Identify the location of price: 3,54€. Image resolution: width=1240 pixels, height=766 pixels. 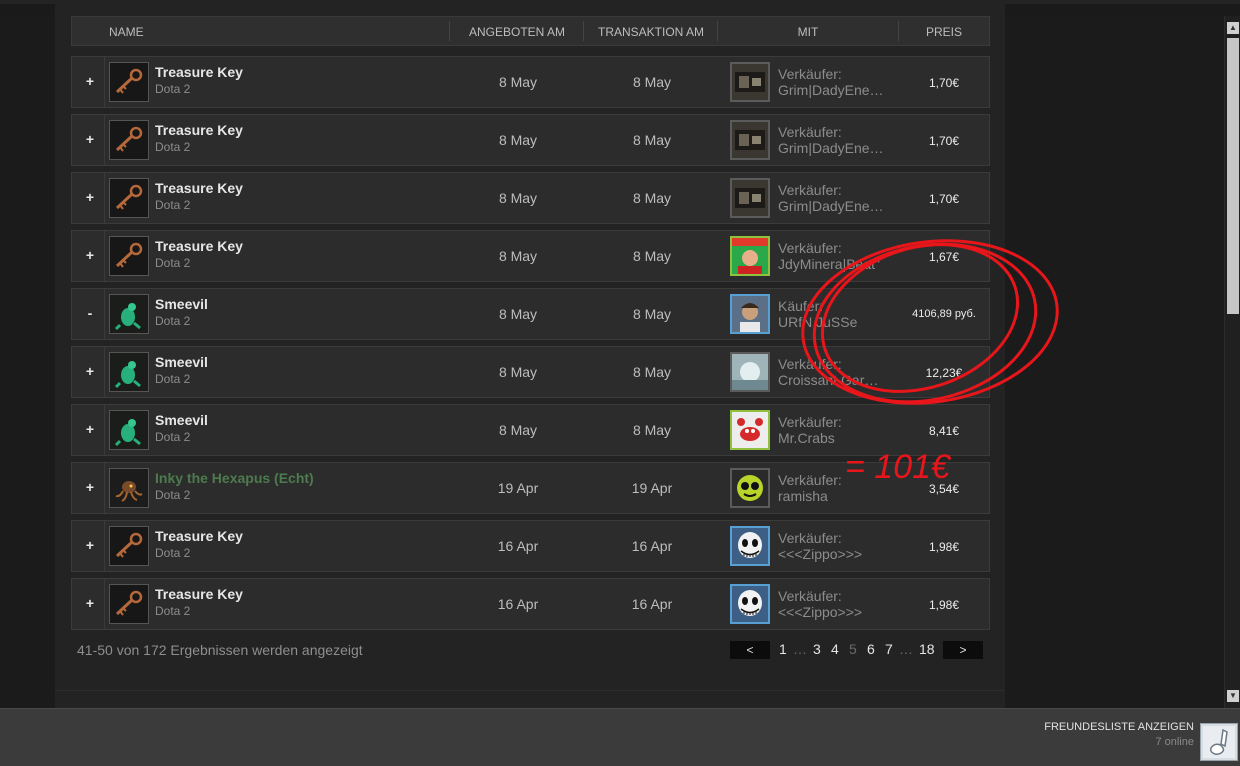
(944, 489).